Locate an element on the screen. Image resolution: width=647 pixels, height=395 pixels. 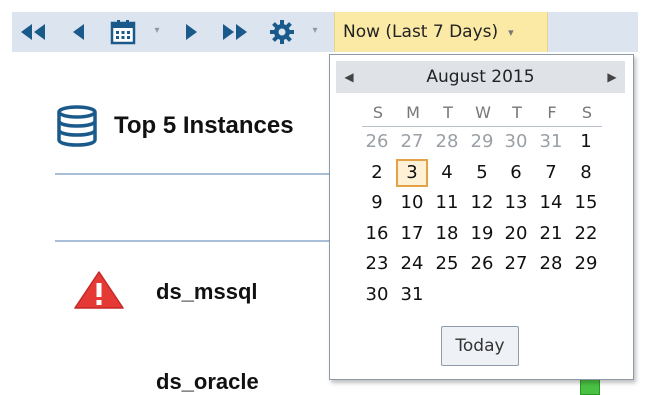
calendar-day: 18 is located at coordinates (447, 234).